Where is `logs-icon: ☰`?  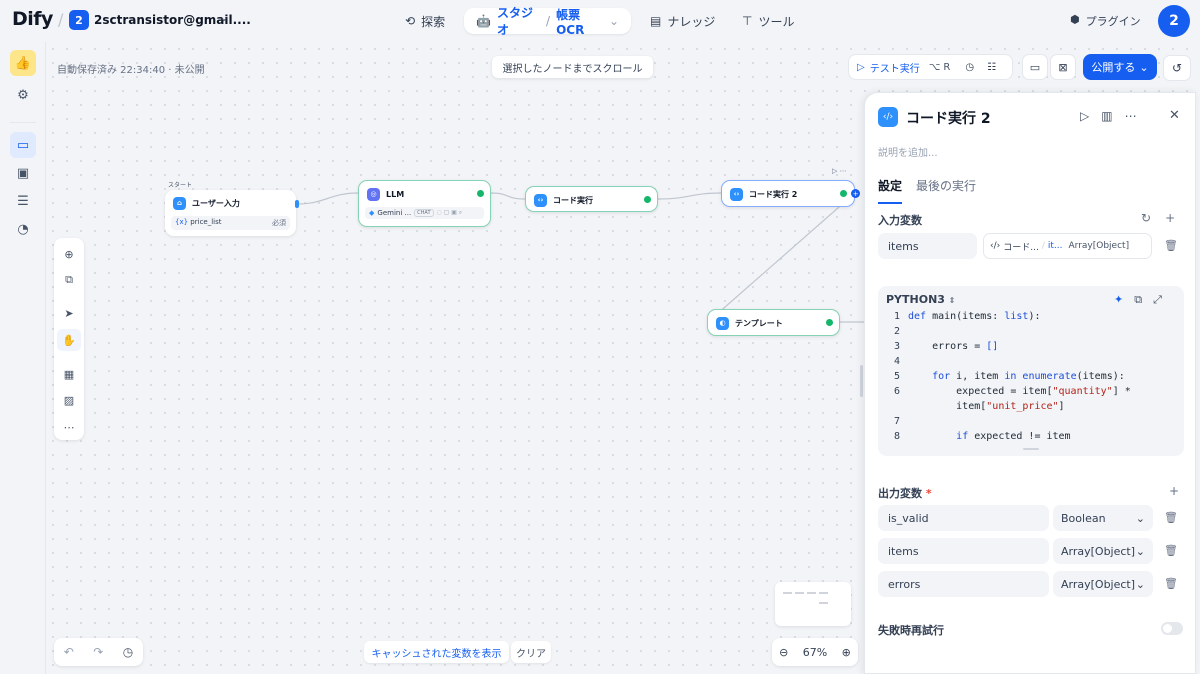
logs-icon: ☰ is located at coordinates (23, 201).